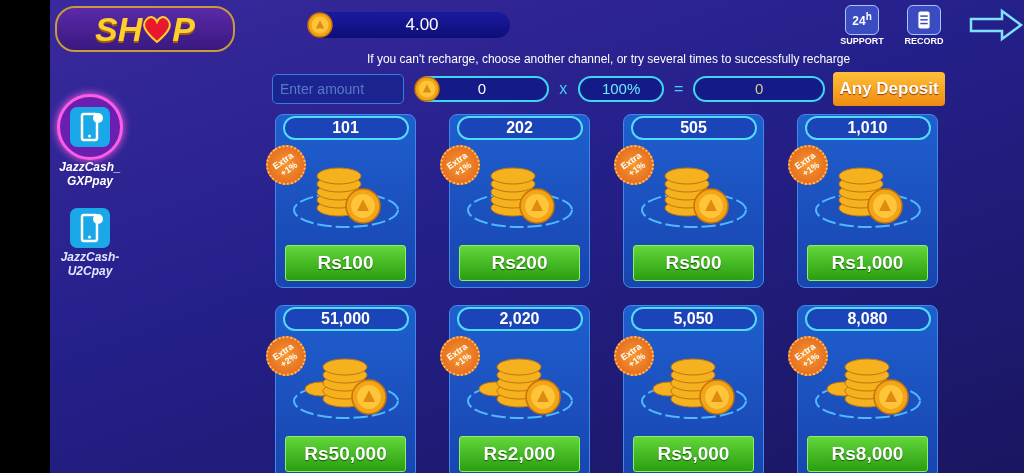 The height and width of the screenshot is (473, 1024). I want to click on coin-amount: 505, so click(693, 128).